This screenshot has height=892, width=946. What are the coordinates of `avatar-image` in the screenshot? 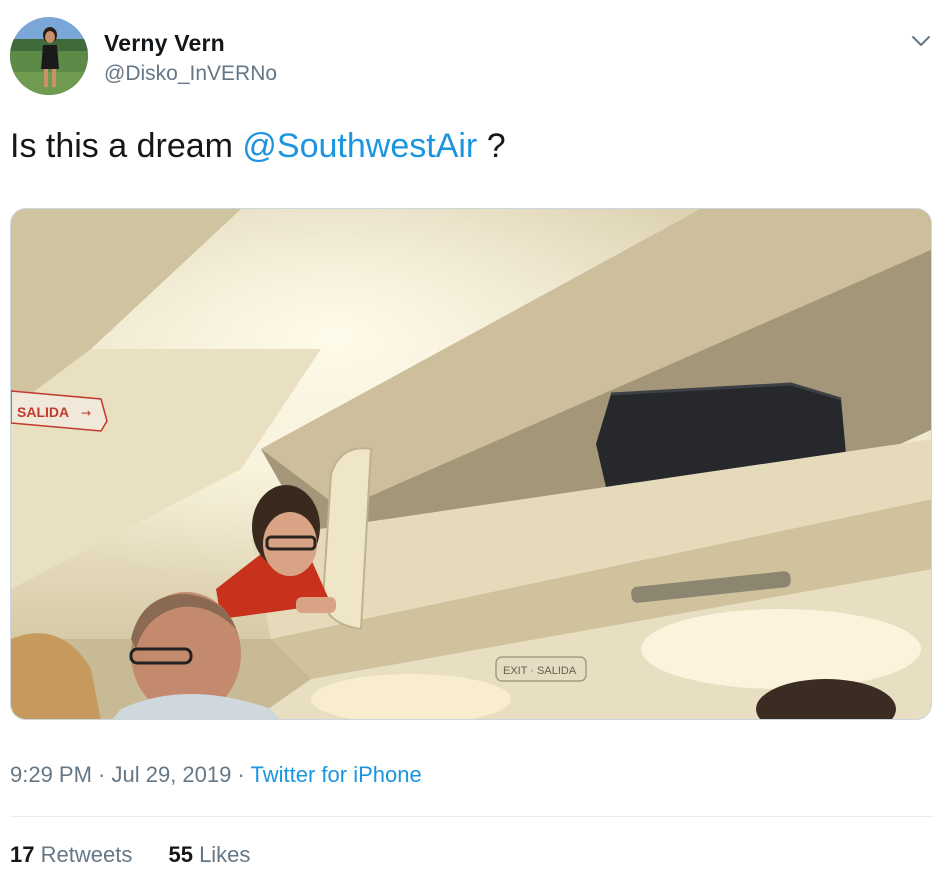 It's located at (49, 56).